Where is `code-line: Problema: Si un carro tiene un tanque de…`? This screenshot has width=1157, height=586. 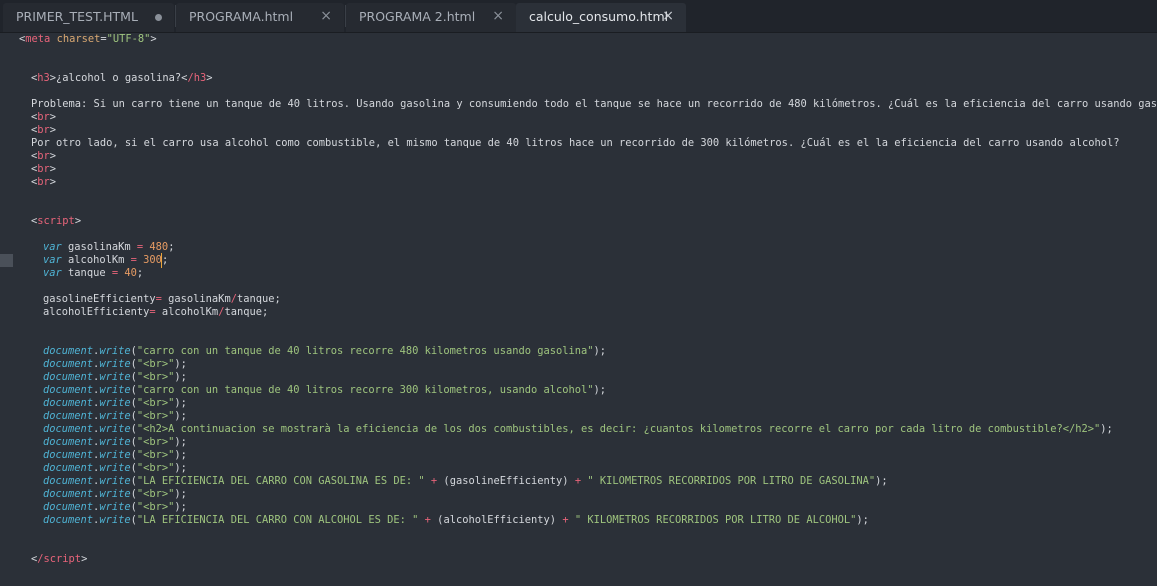 code-line: Problema: Si un carro tiene un tanque de… is located at coordinates (594, 104).